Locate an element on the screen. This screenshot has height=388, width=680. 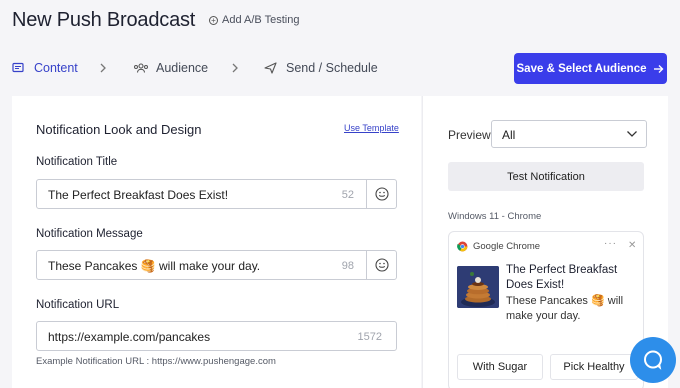
help-chat-button is located at coordinates (653, 360).